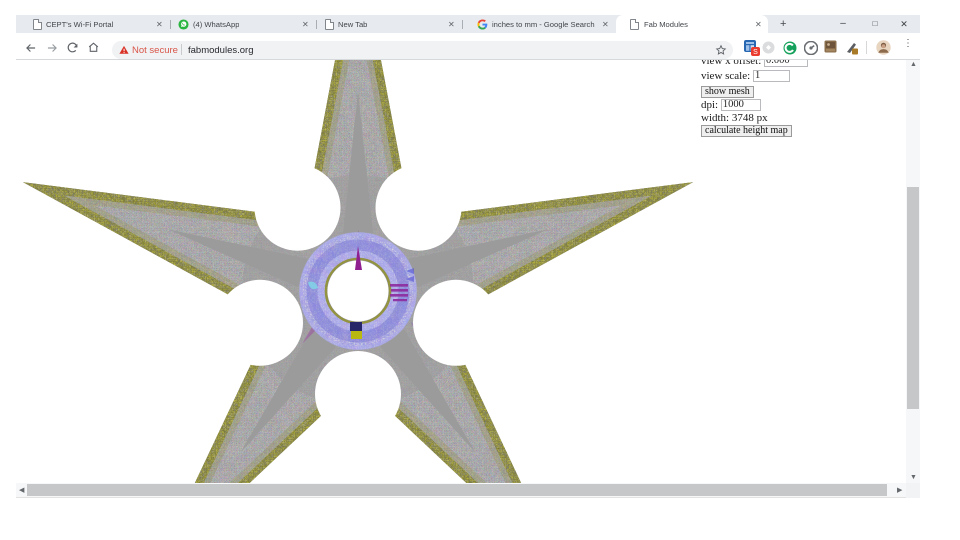  What do you see at coordinates (755, 52) in the screenshot?
I see `svg-text: S` at bounding box center [755, 52].